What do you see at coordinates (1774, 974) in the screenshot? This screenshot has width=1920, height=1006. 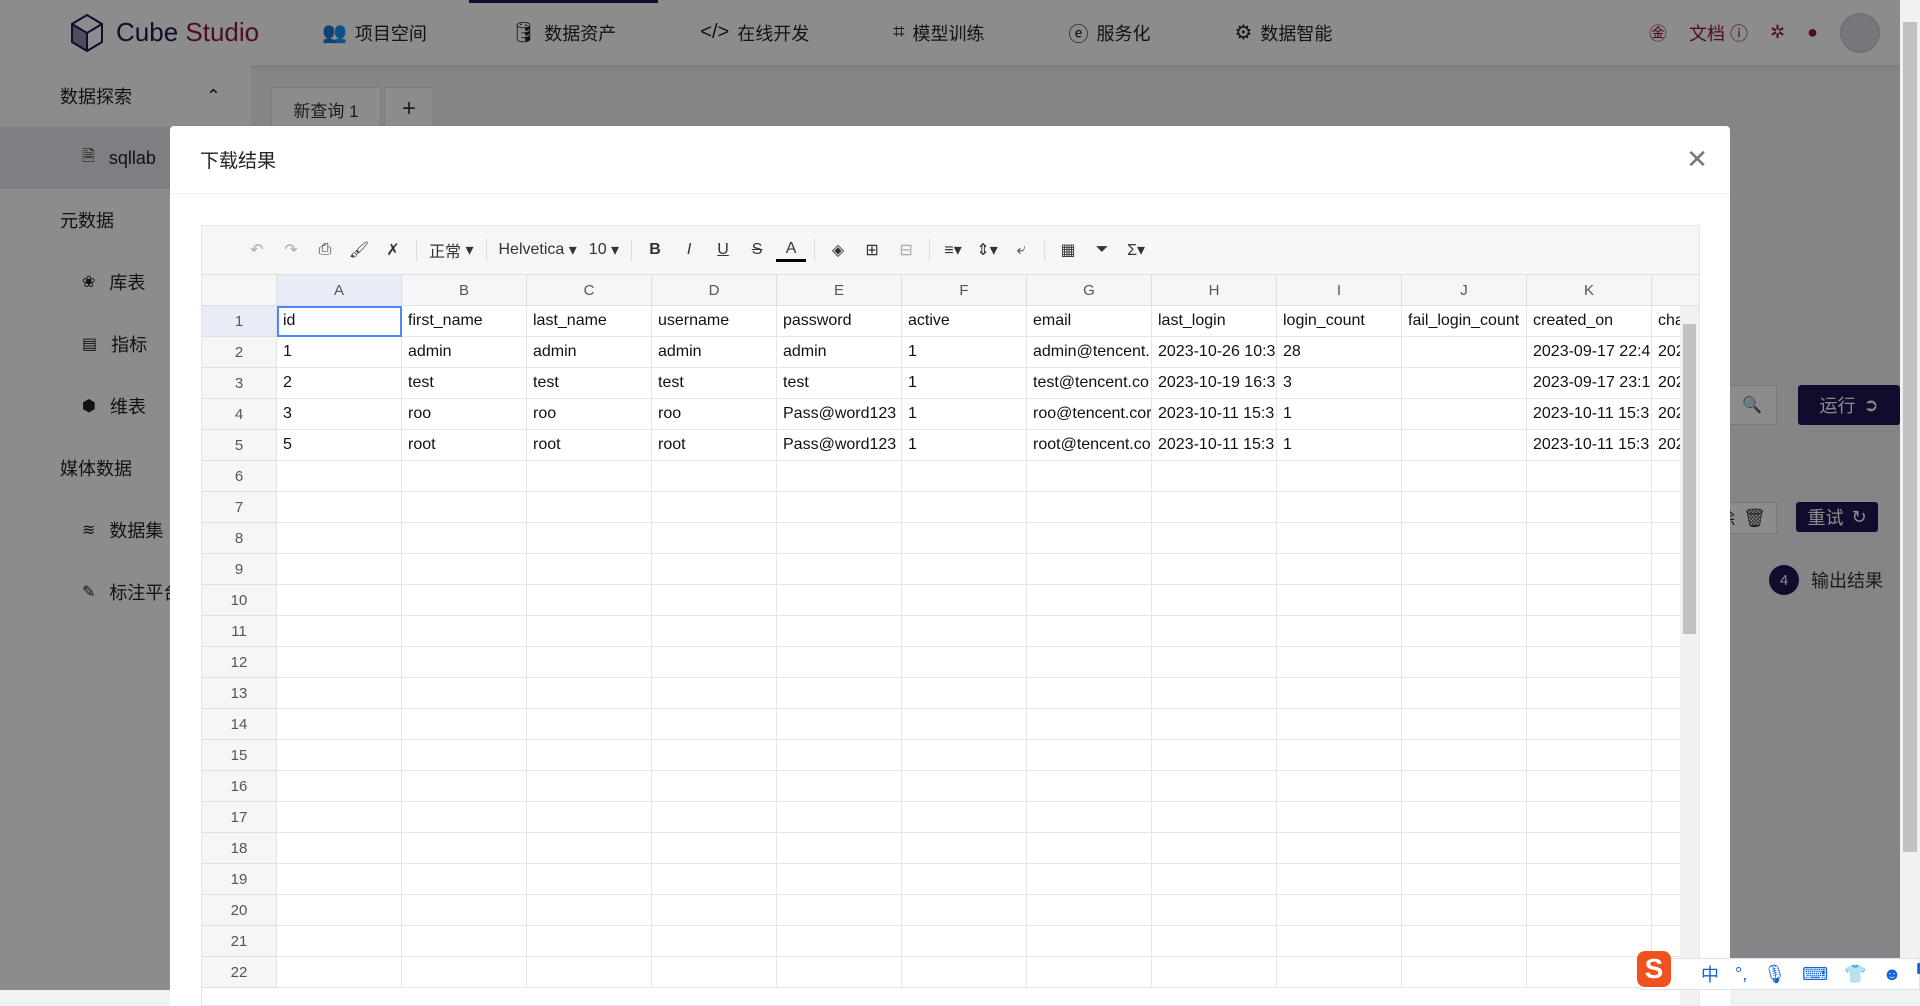 I see `microphone-icon: 🎙` at bounding box center [1774, 974].